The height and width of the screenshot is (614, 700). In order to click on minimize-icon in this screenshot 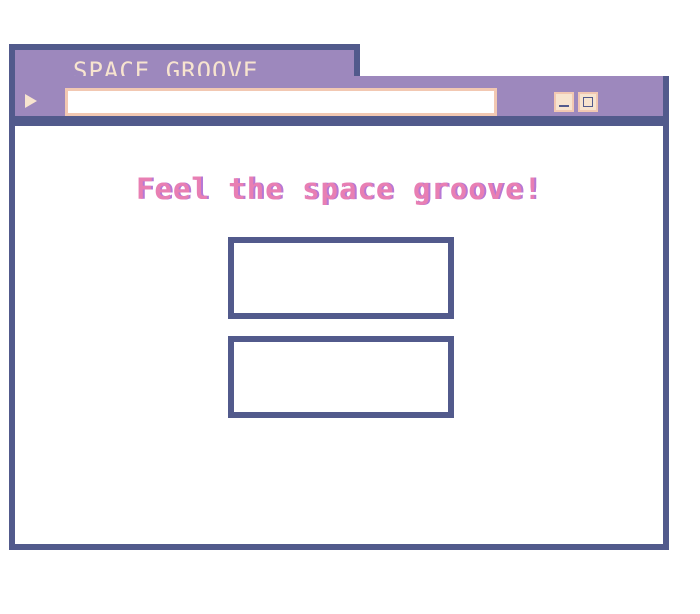, I will do `click(564, 106)`.